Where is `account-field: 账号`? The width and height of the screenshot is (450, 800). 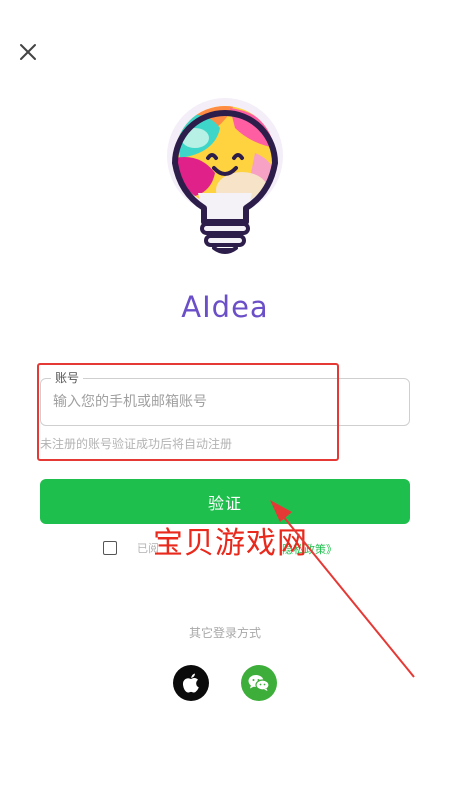 account-field: 账号 is located at coordinates (225, 398).